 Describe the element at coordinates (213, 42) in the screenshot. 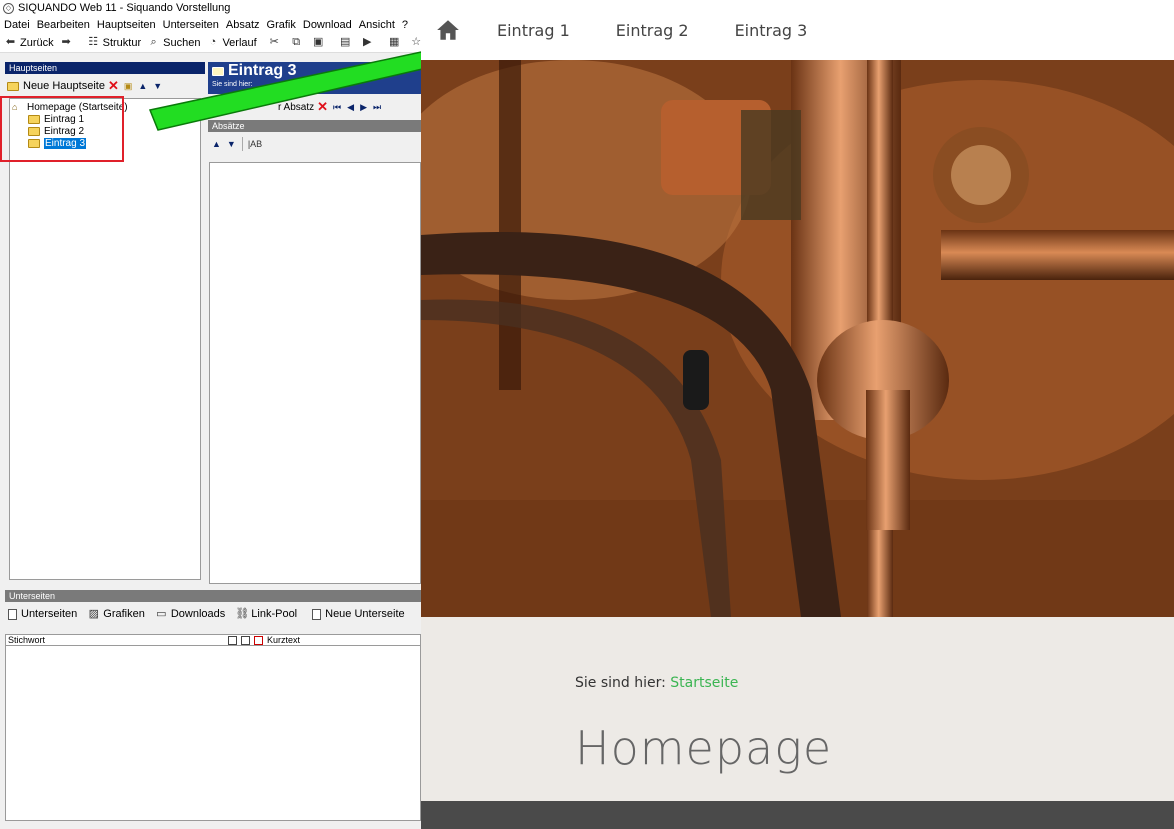

I see `history-icon: ◔` at that location.